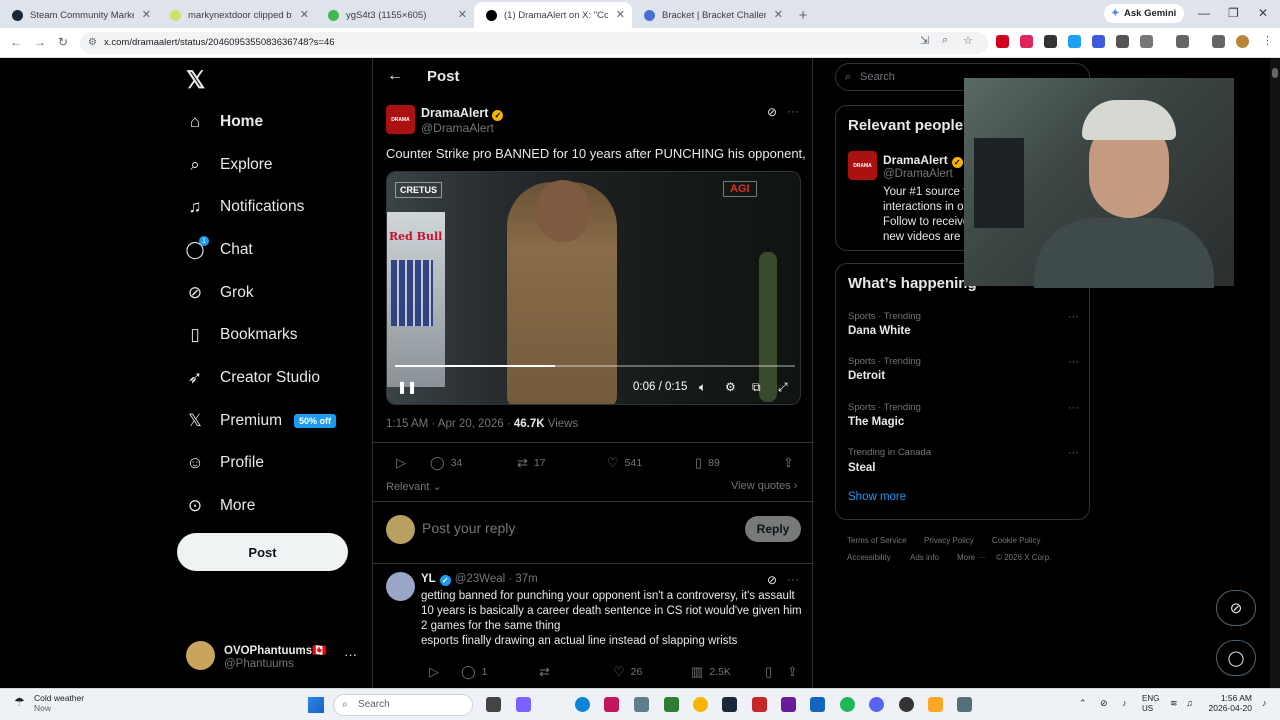 The width and height of the screenshot is (1280, 720). Describe the element at coordinates (1230, 703) in the screenshot. I see `taskbar-clock: 1:56 AM 2026-04-20` at that location.